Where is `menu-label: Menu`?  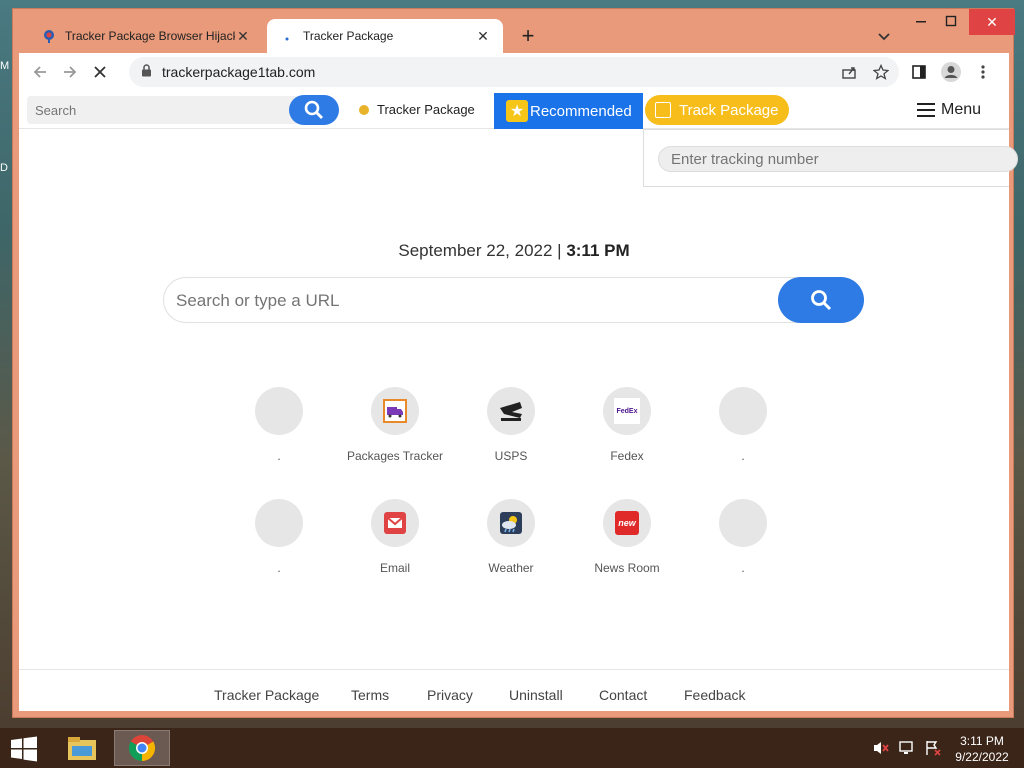
menu-label: Menu is located at coordinates (961, 109).